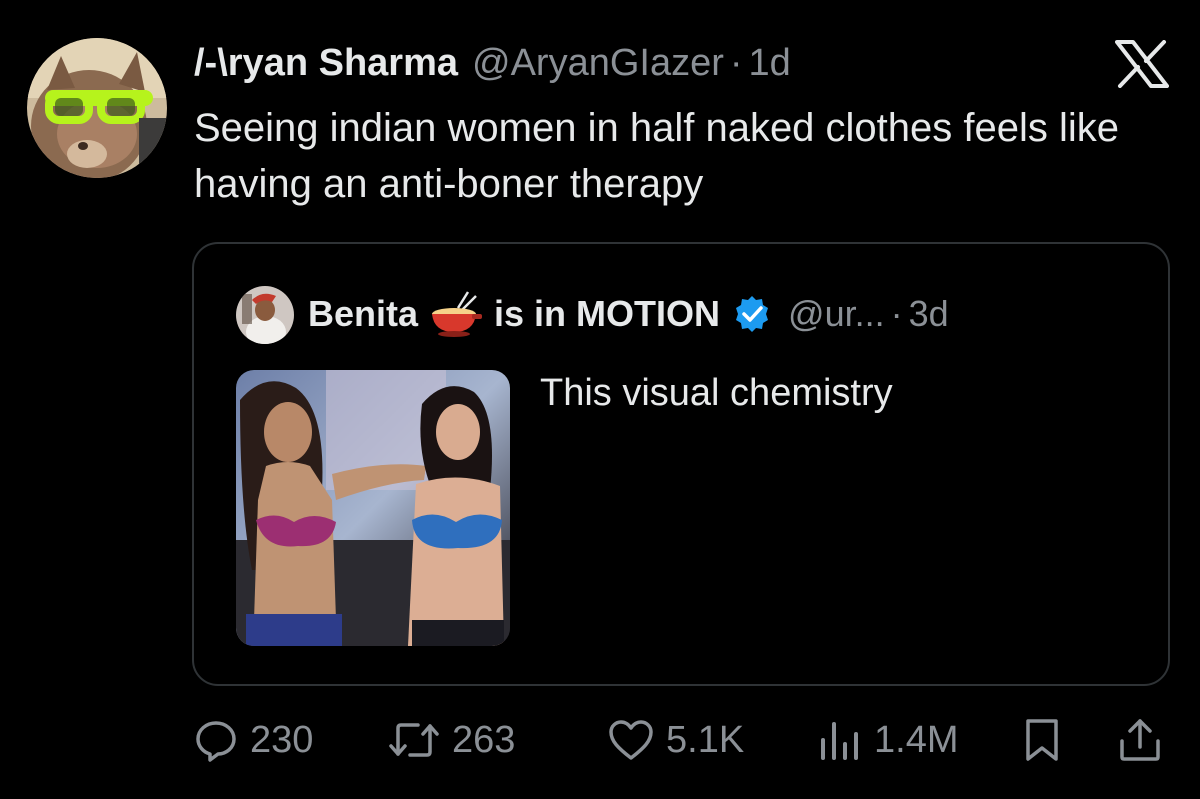 The width and height of the screenshot is (1200, 799). I want to click on bookmark-icon, so click(1042, 740).